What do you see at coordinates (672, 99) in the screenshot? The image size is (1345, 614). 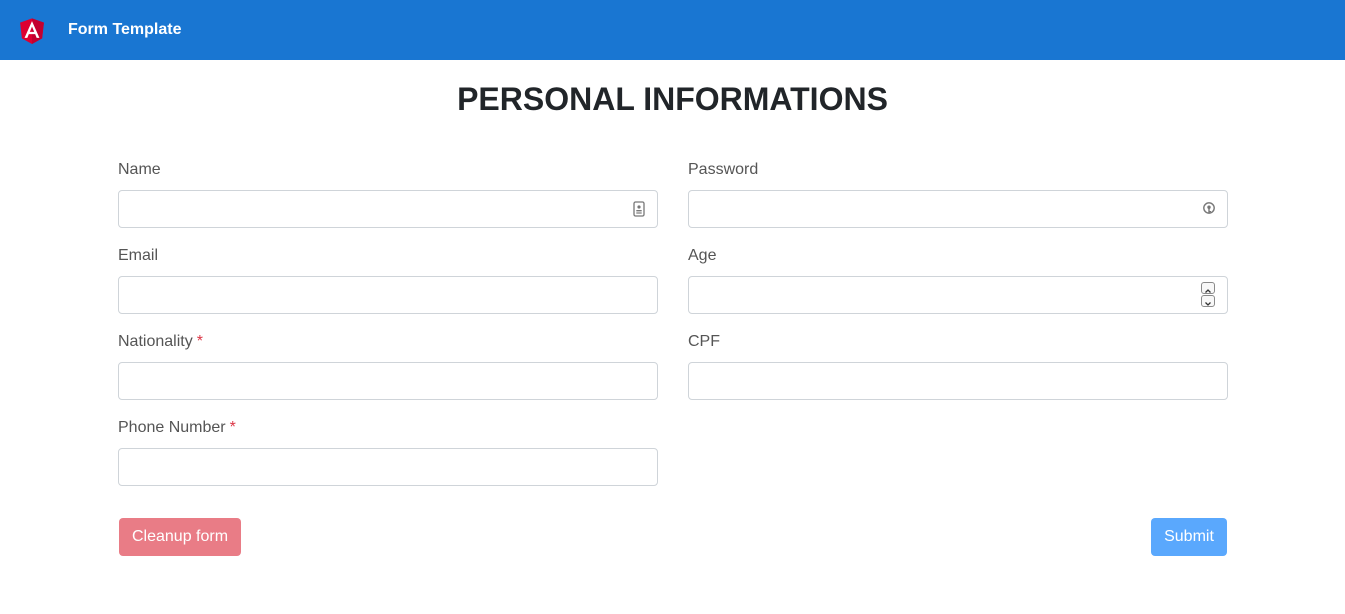 I see `page-title: PERSONAL INFORMATIONS` at bounding box center [672, 99].